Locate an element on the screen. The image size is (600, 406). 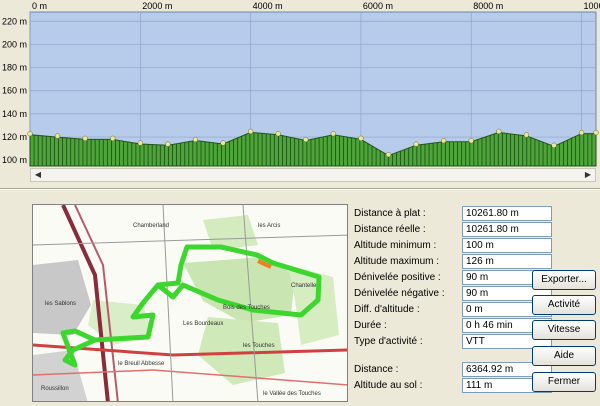
scroll-right-arrow-icon: ▶ is located at coordinates (588, 175).